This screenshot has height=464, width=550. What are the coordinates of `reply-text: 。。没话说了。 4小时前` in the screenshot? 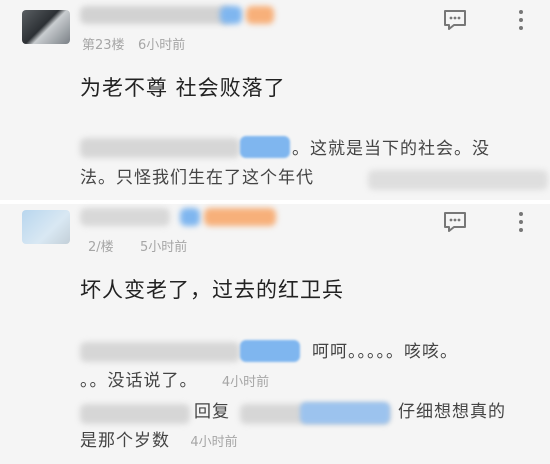 It's located at (174, 382).